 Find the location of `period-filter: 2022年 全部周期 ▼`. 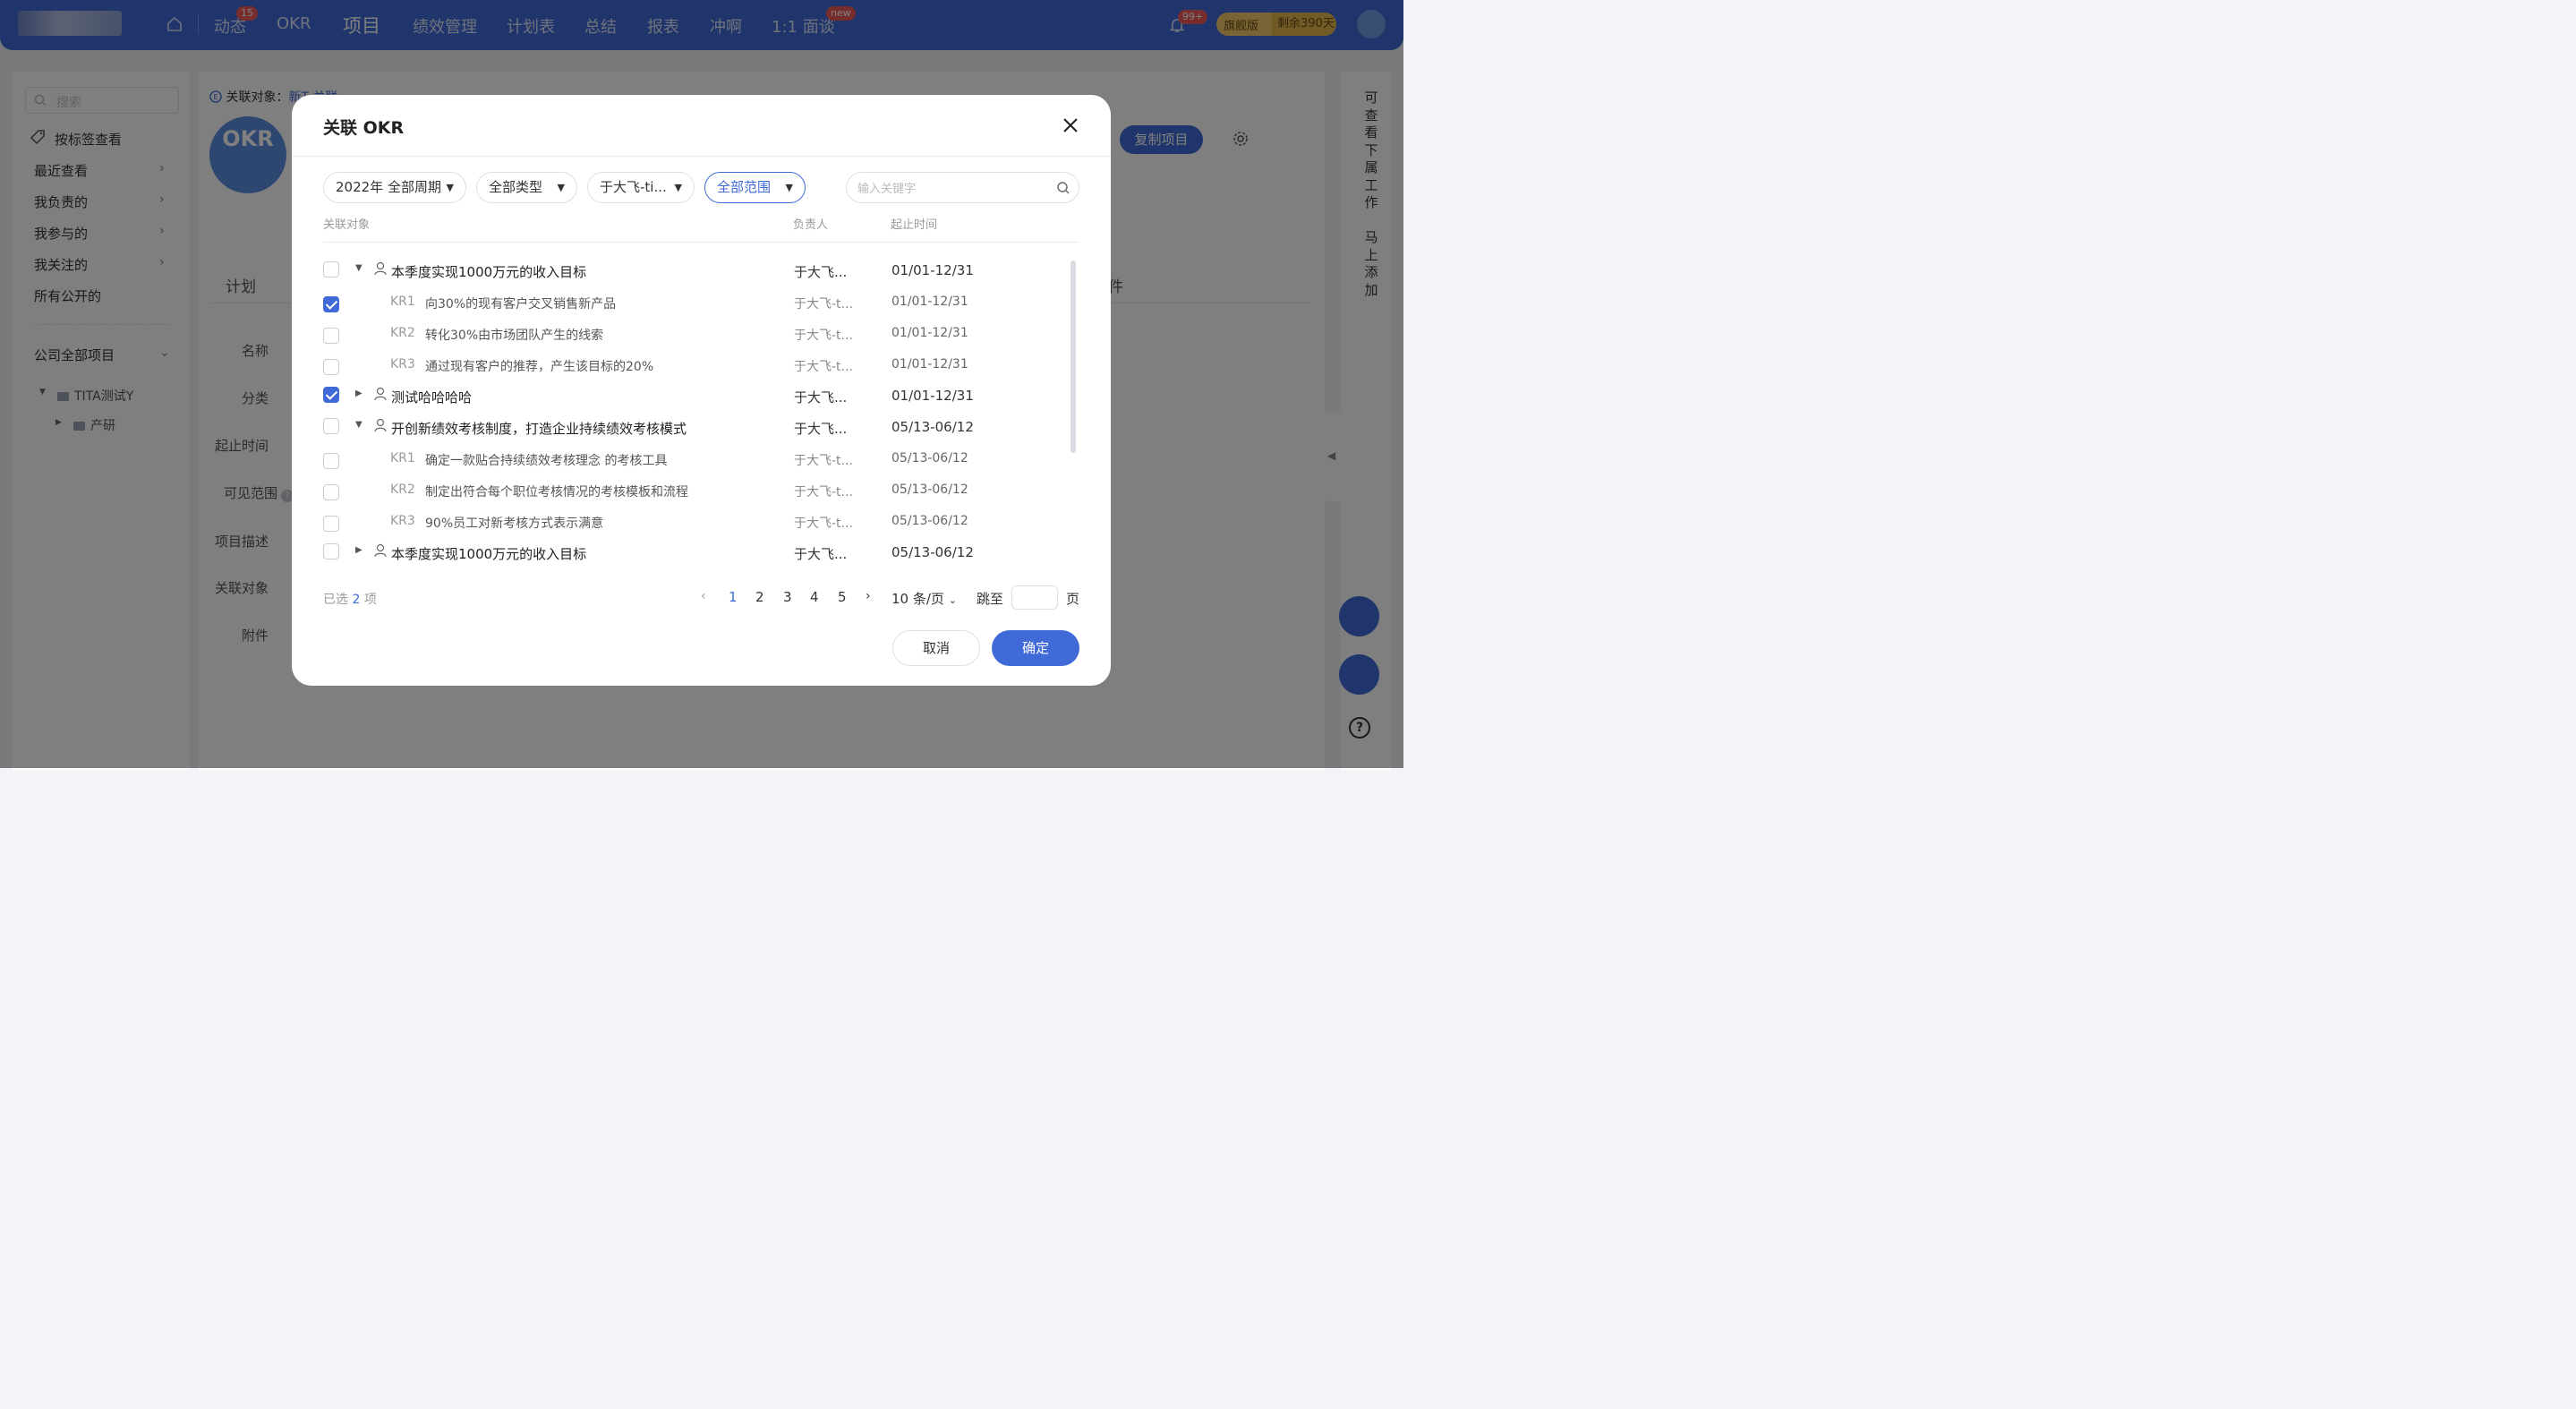

period-filter: 2022年 全部周期 ▼ is located at coordinates (394, 188).